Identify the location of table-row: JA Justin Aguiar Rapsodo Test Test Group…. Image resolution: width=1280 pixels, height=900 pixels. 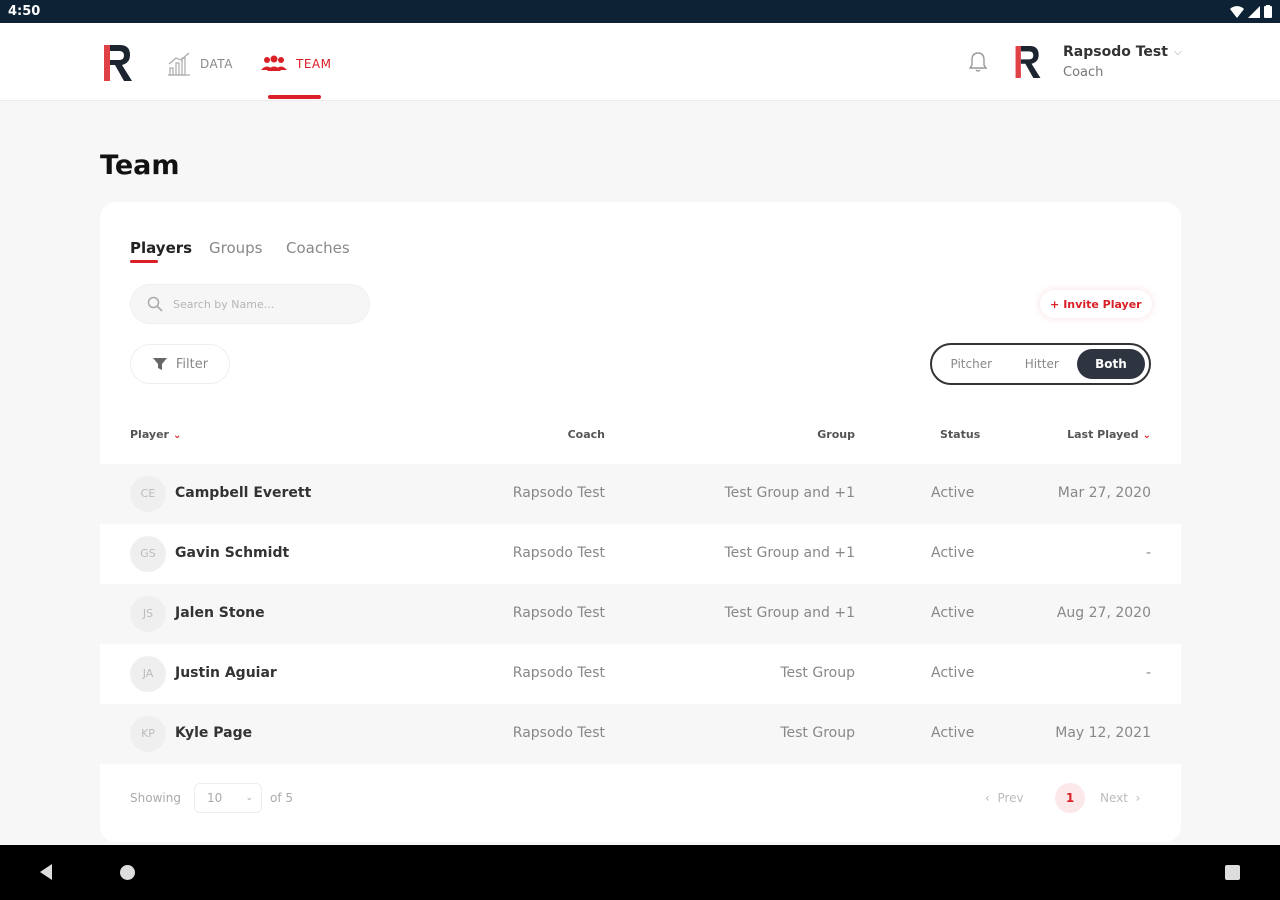
(640, 674).